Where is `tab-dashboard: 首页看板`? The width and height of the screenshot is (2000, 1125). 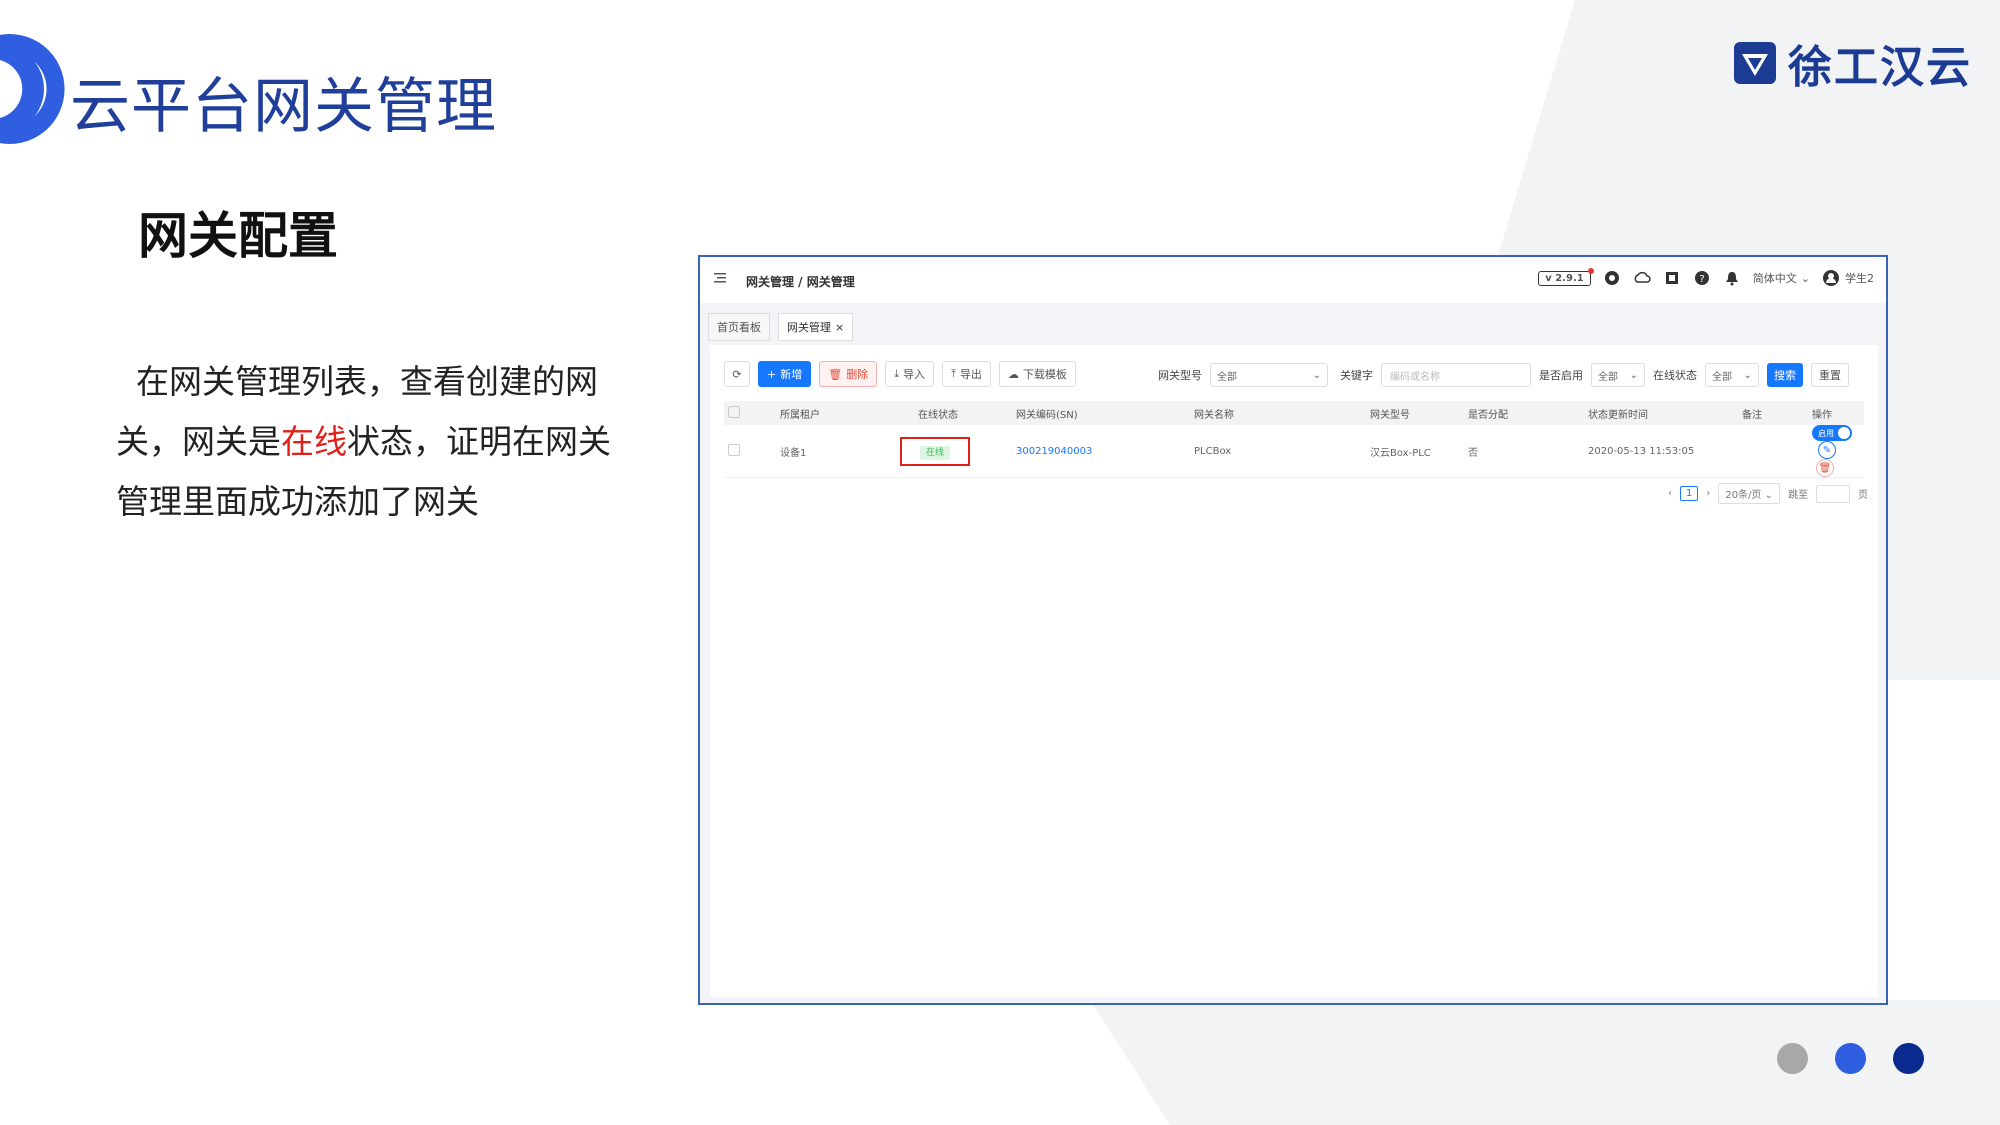
tab-dashboard: 首页看板 is located at coordinates (739, 327).